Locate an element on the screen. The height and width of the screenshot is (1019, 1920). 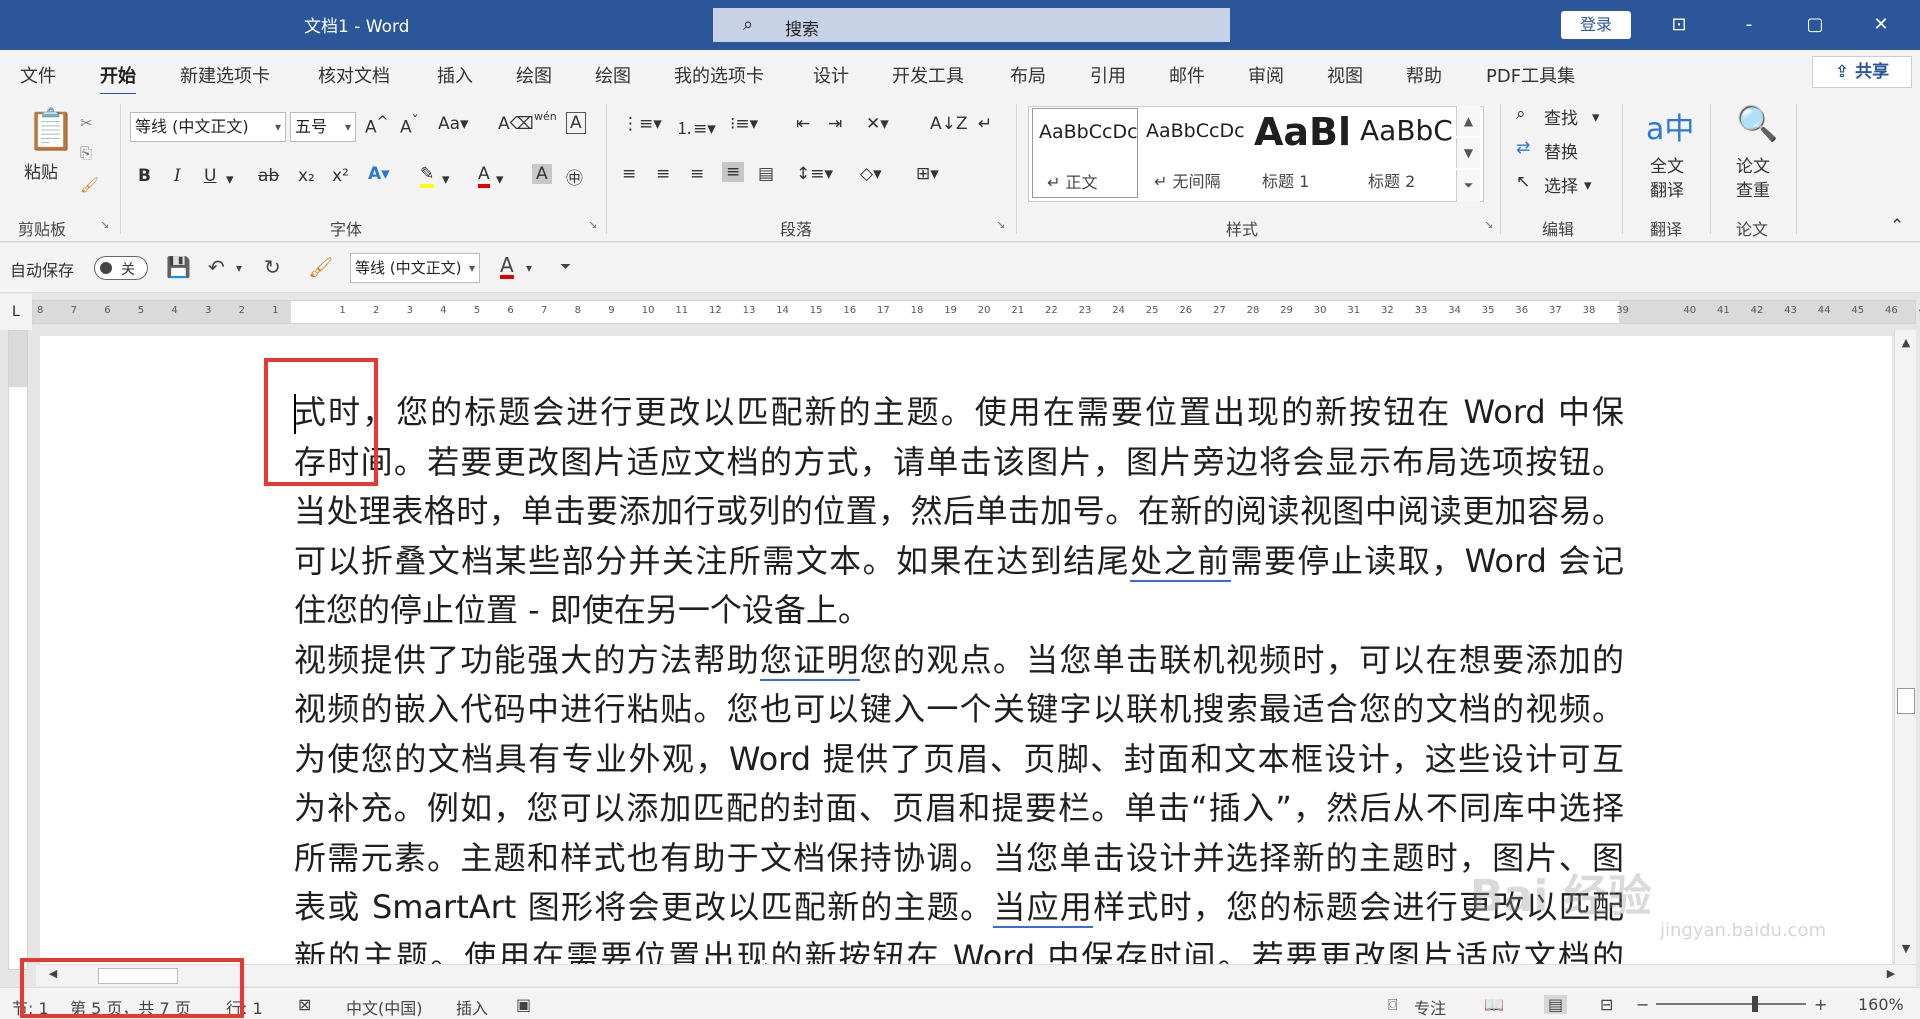
char-shading-icon: A is located at coordinates (542, 174).